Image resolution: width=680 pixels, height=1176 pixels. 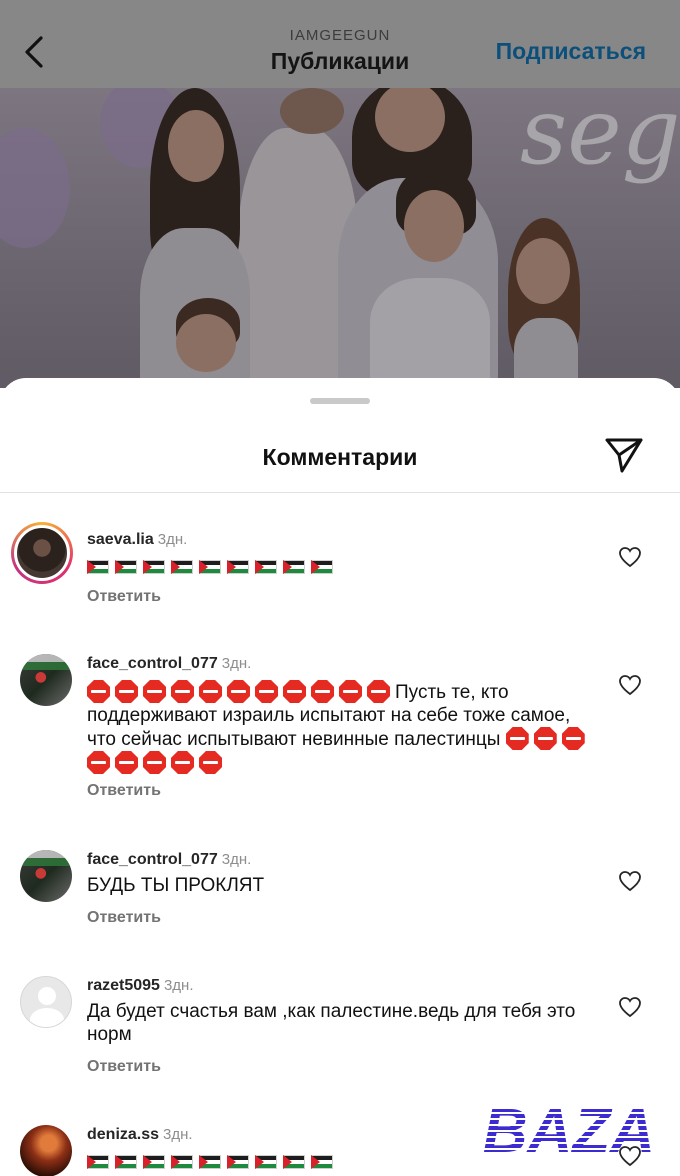 I want to click on baza-logo: BAZA, so click(x=569, y=1130).